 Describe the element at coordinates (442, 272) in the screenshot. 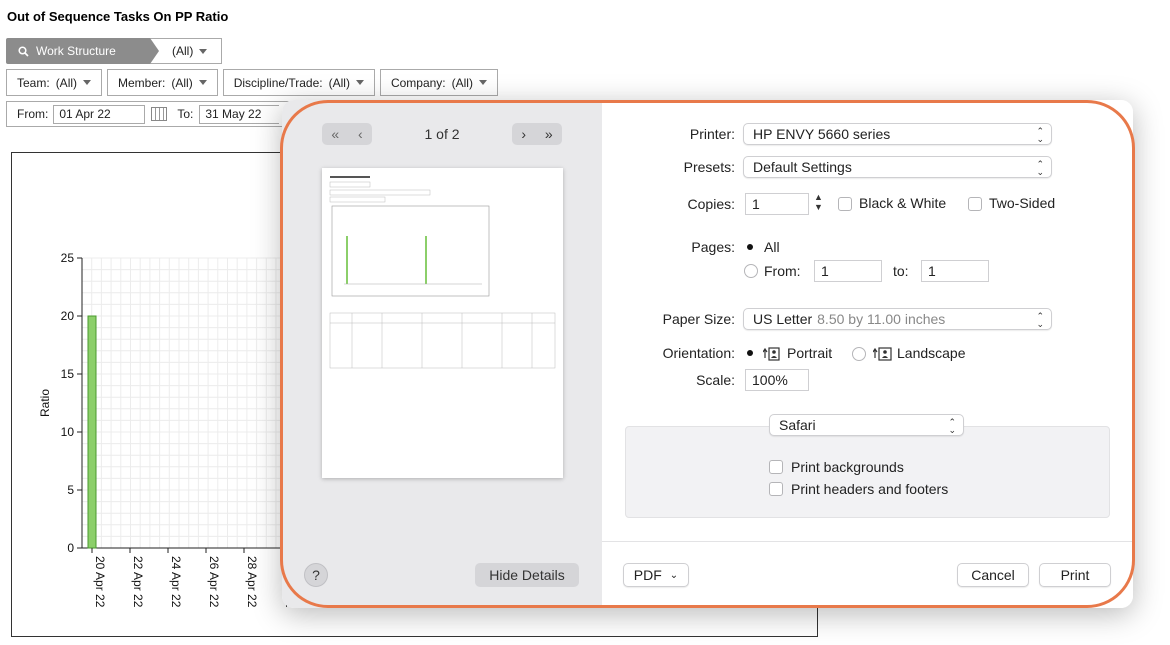

I see `page-preview-graphic` at that location.